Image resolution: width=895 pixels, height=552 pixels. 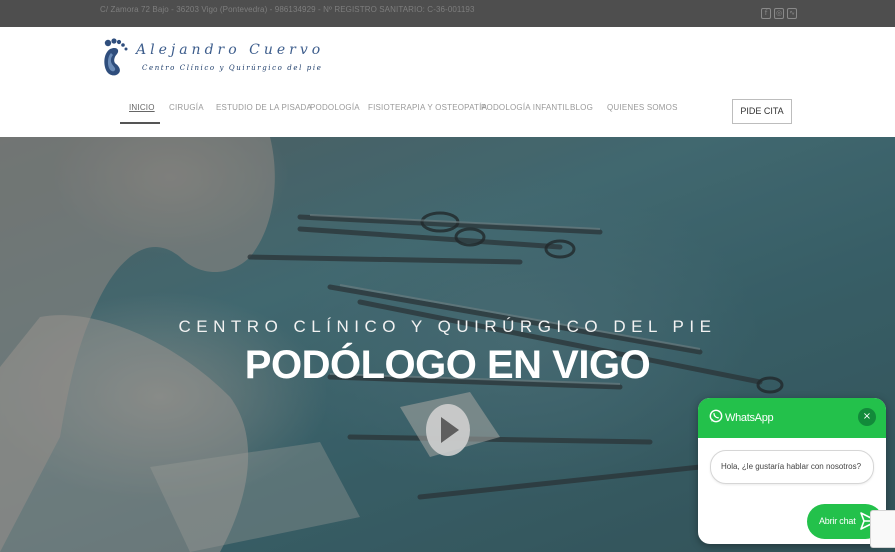 I want to click on whatsapp-icon, so click(x=716, y=416).